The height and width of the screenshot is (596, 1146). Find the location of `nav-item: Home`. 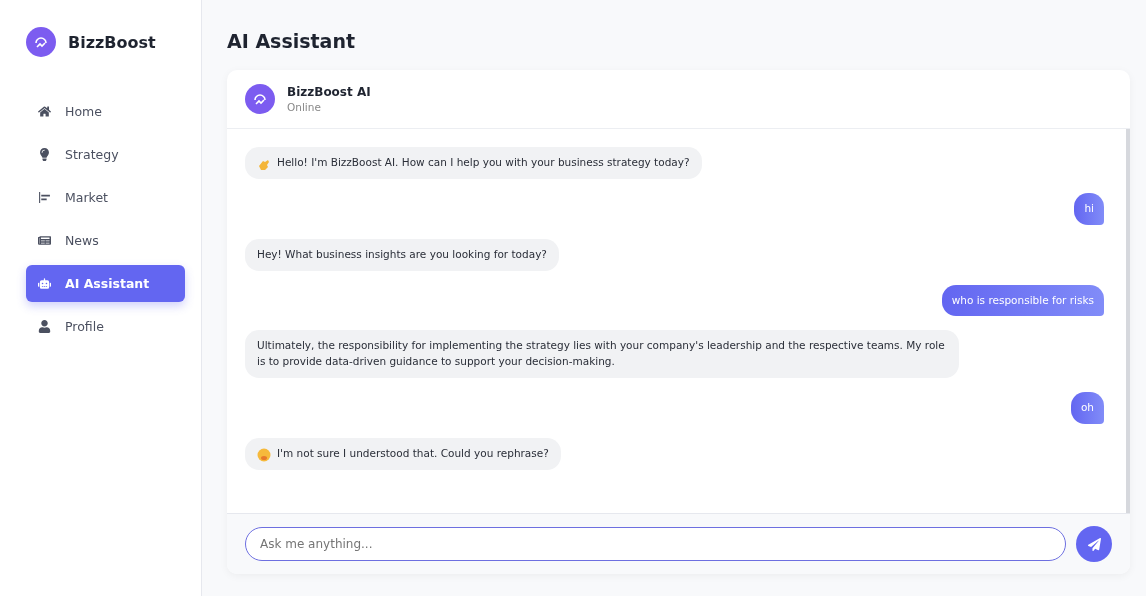

nav-item: Home is located at coordinates (105, 111).